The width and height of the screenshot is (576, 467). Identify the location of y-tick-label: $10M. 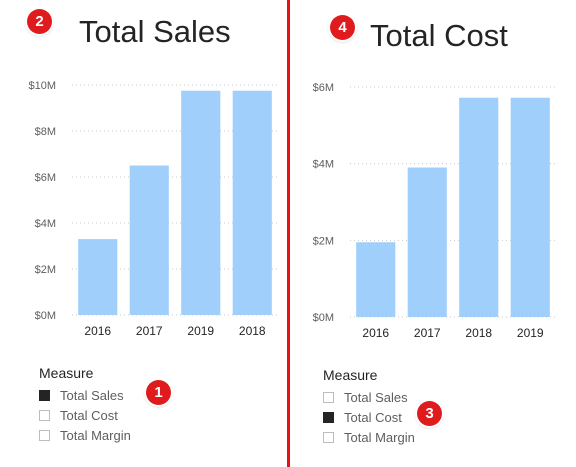
(42, 86).